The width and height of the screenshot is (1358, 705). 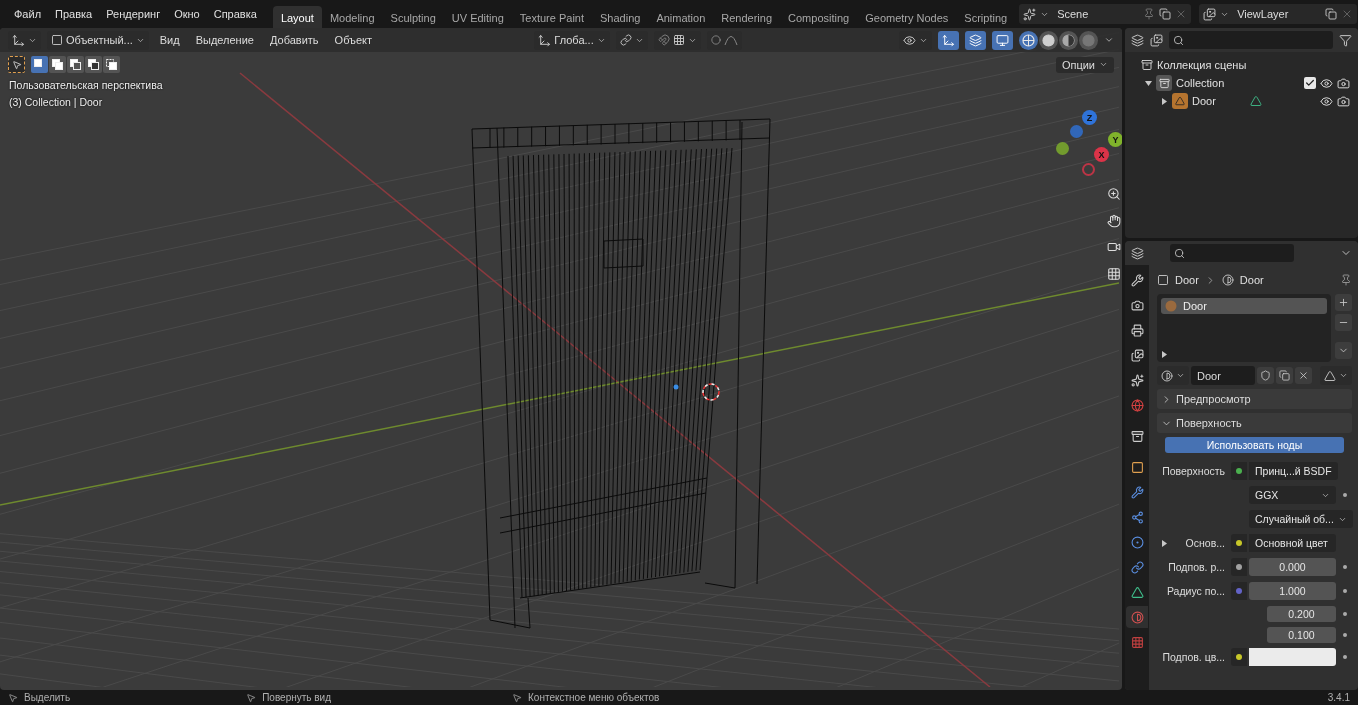 What do you see at coordinates (1338, 697) in the screenshot?
I see `version-label: 3.4.1` at bounding box center [1338, 697].